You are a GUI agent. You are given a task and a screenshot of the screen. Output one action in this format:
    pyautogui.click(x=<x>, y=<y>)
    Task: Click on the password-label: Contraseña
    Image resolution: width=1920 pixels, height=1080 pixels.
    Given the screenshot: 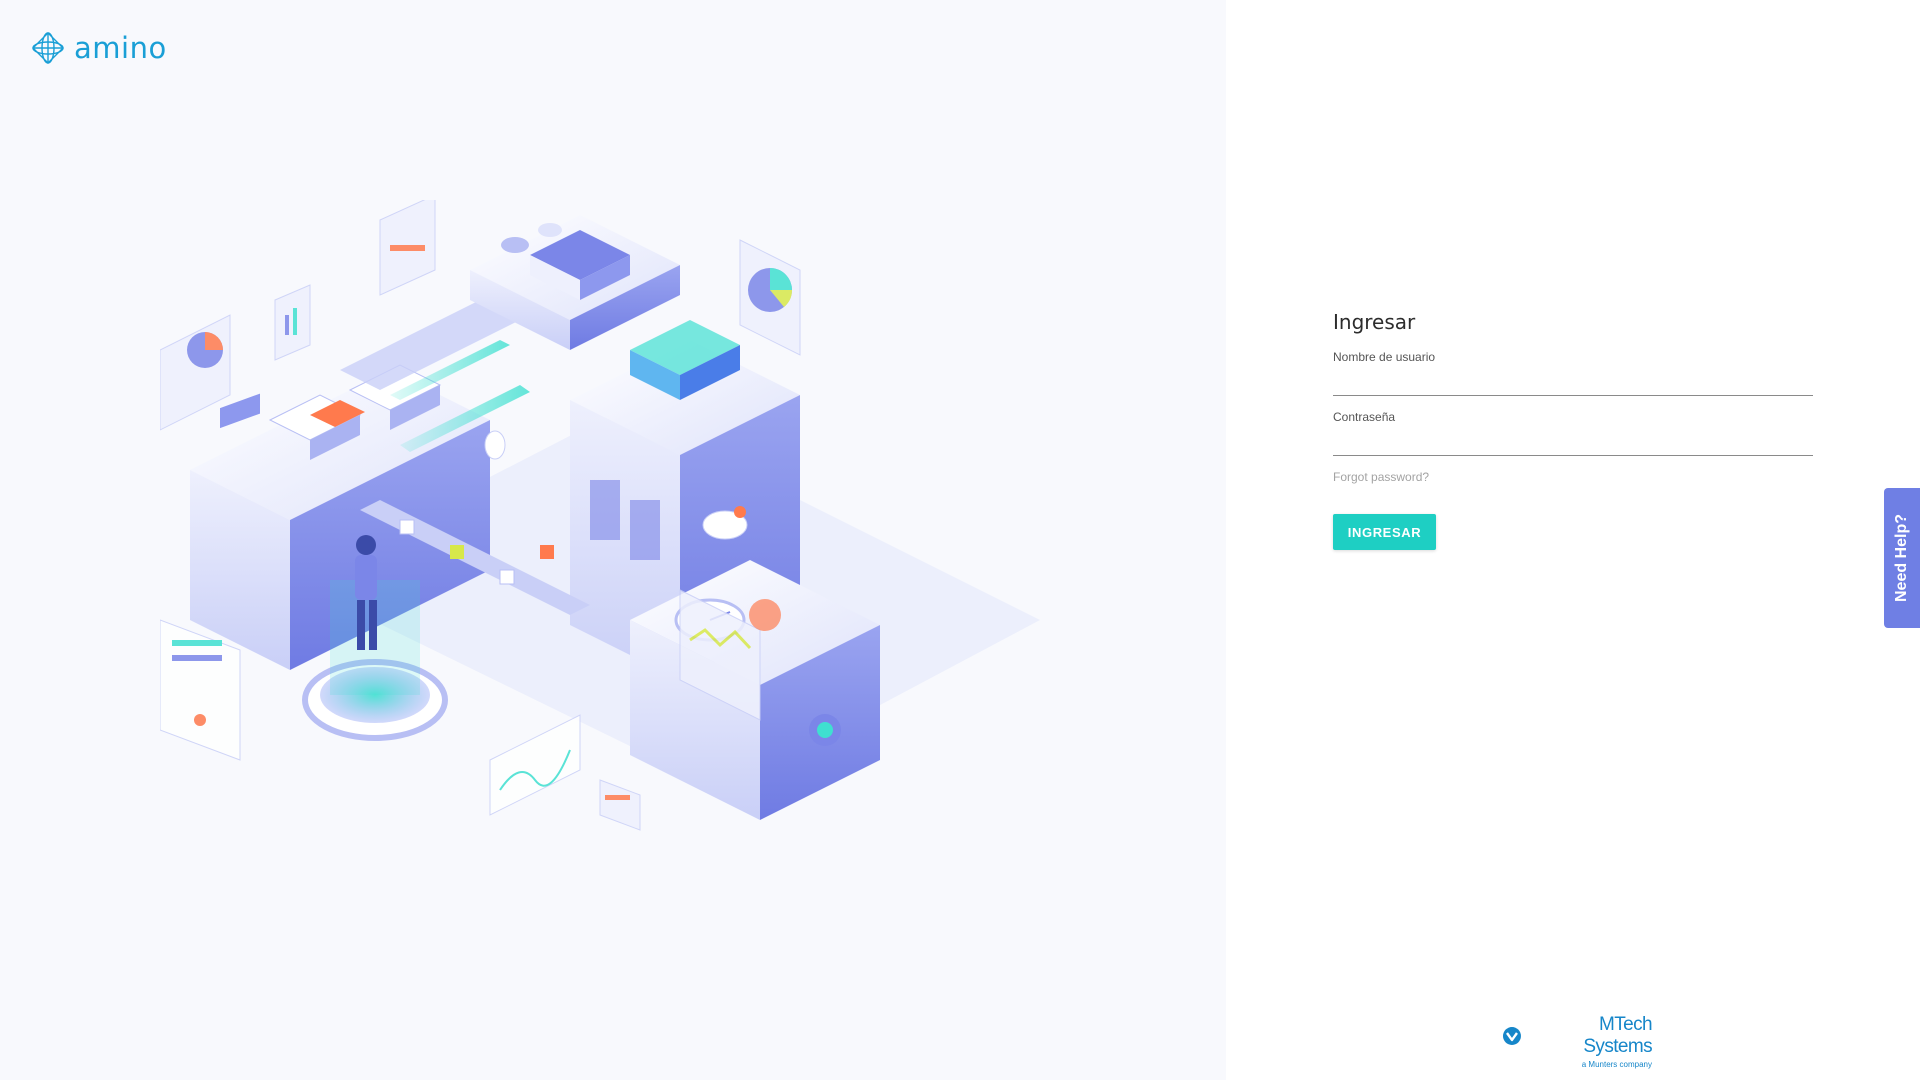 What is the action you would take?
    pyautogui.click(x=1364, y=417)
    